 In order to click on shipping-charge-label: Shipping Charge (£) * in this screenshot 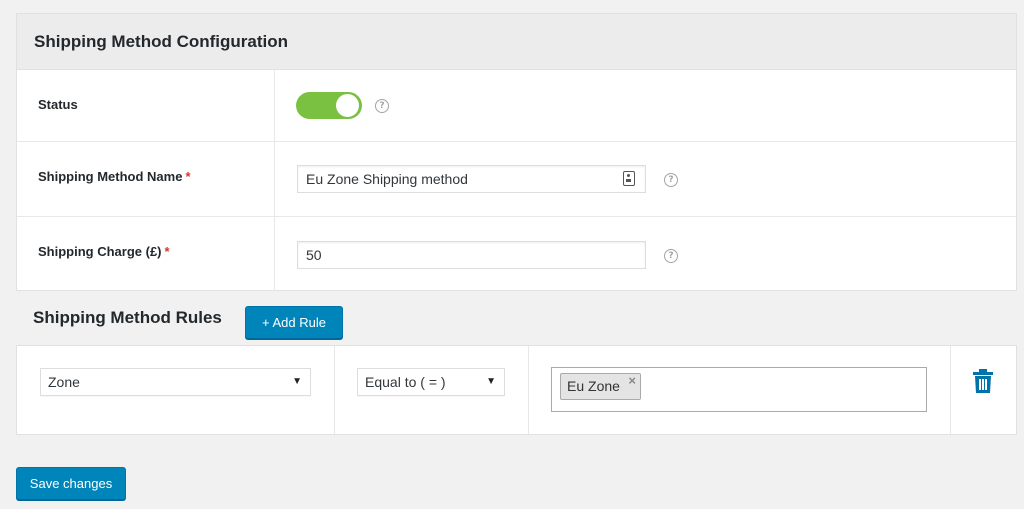, I will do `click(104, 251)`.